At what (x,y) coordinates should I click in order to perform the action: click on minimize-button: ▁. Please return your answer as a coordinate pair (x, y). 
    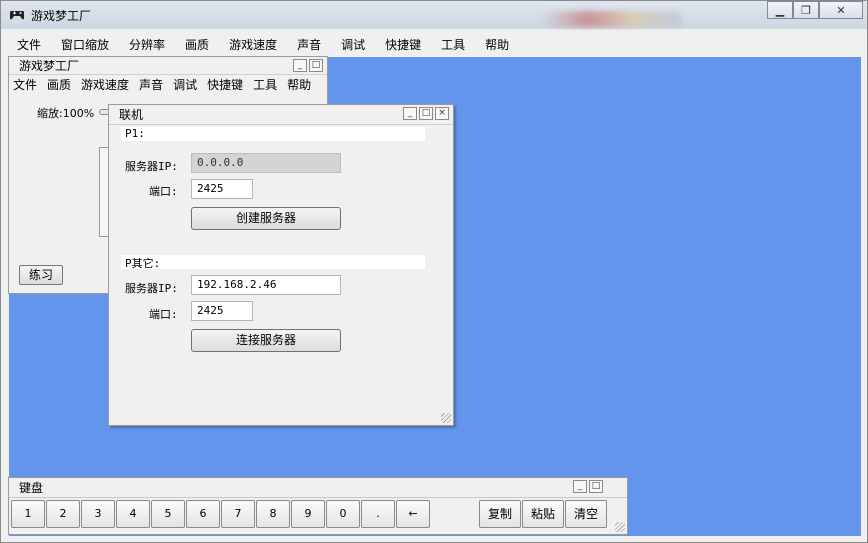
    Looking at the image, I should click on (780, 10).